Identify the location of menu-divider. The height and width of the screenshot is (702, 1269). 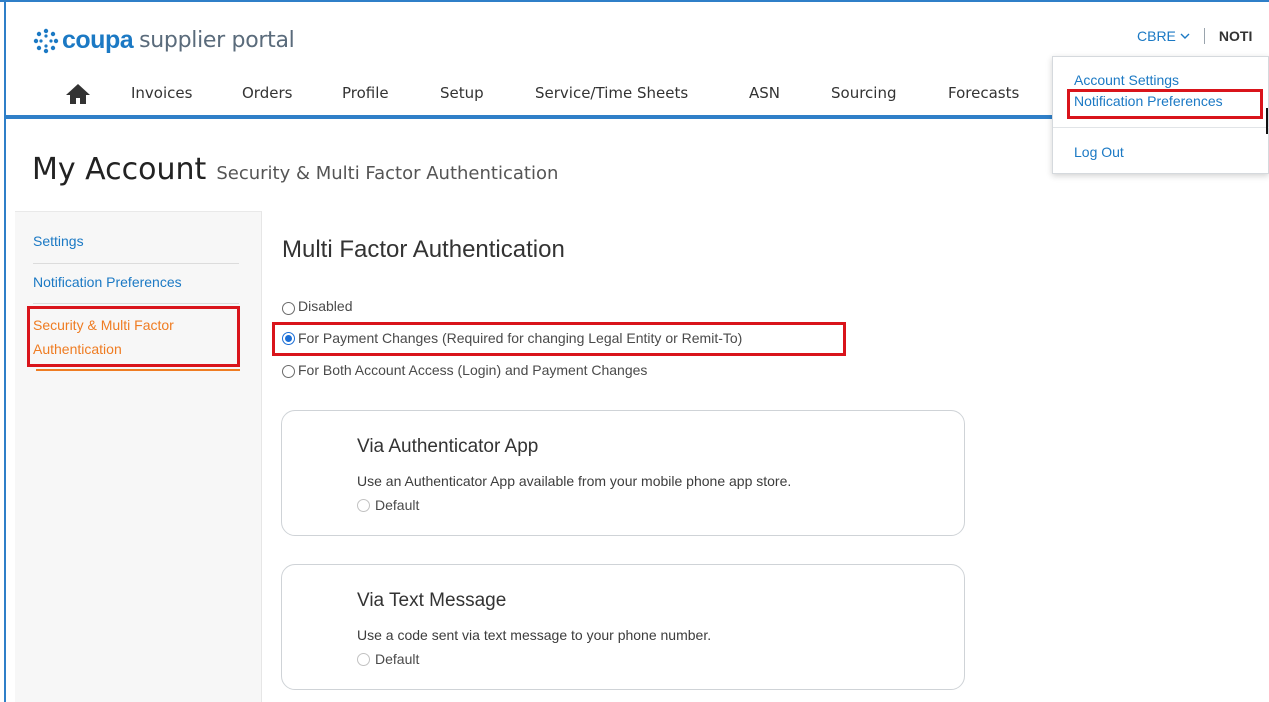
(1161, 127).